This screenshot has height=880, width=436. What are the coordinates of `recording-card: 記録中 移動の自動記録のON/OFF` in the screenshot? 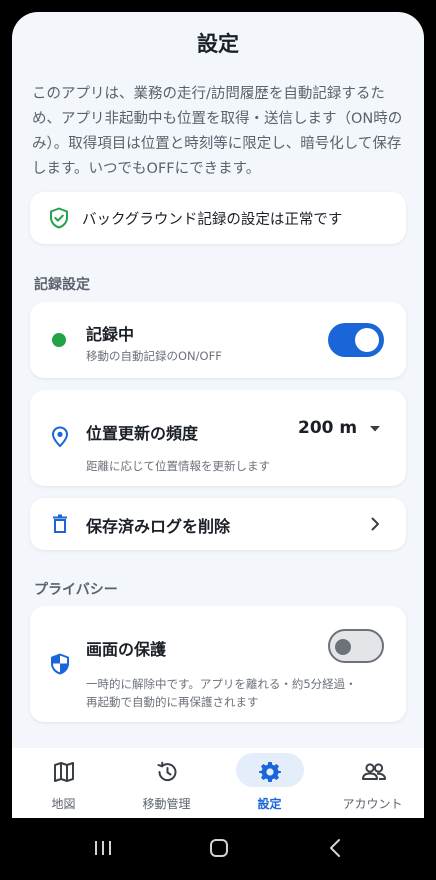 It's located at (218, 340).